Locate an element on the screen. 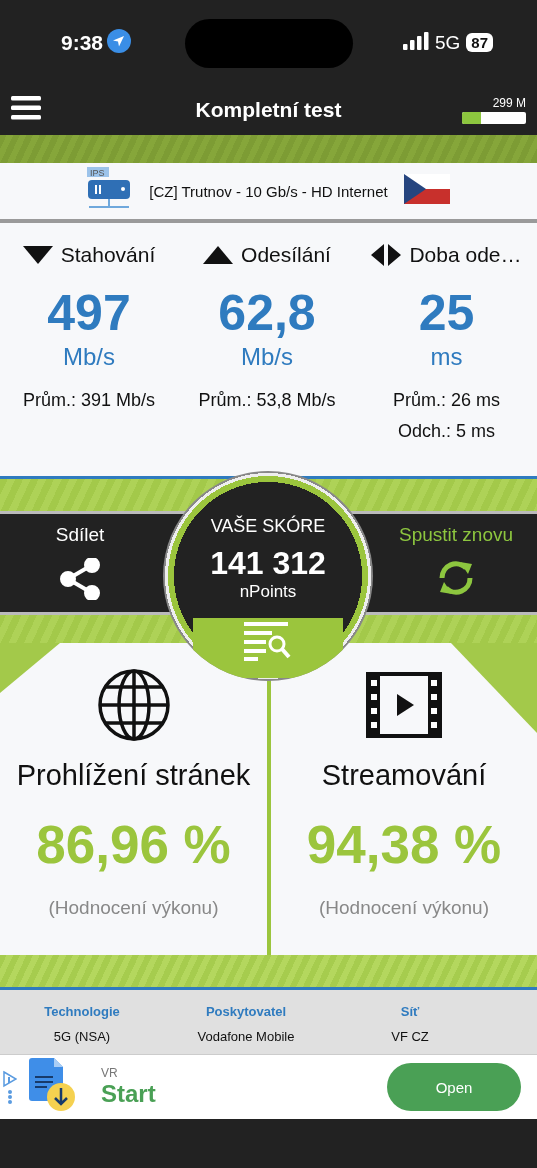 The width and height of the screenshot is (537, 1168). metric-value: 497 is located at coordinates (89, 313).